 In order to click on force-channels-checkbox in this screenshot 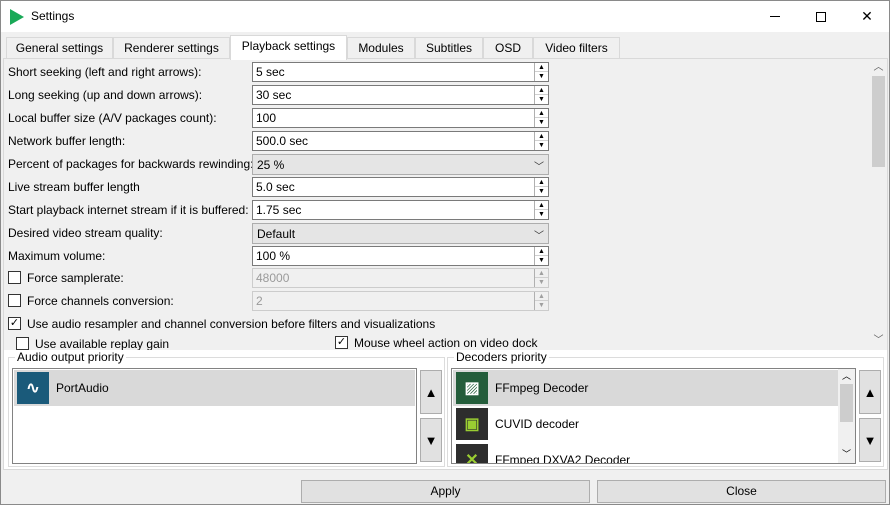, I will do `click(14, 301)`.